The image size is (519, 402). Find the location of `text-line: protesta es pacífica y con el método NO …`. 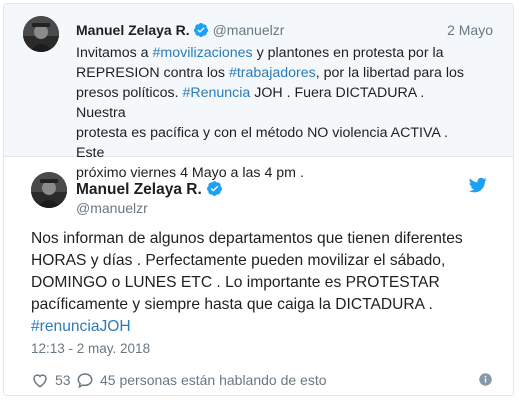

text-line: protesta es pacífica y con el método NO … is located at coordinates (262, 143).